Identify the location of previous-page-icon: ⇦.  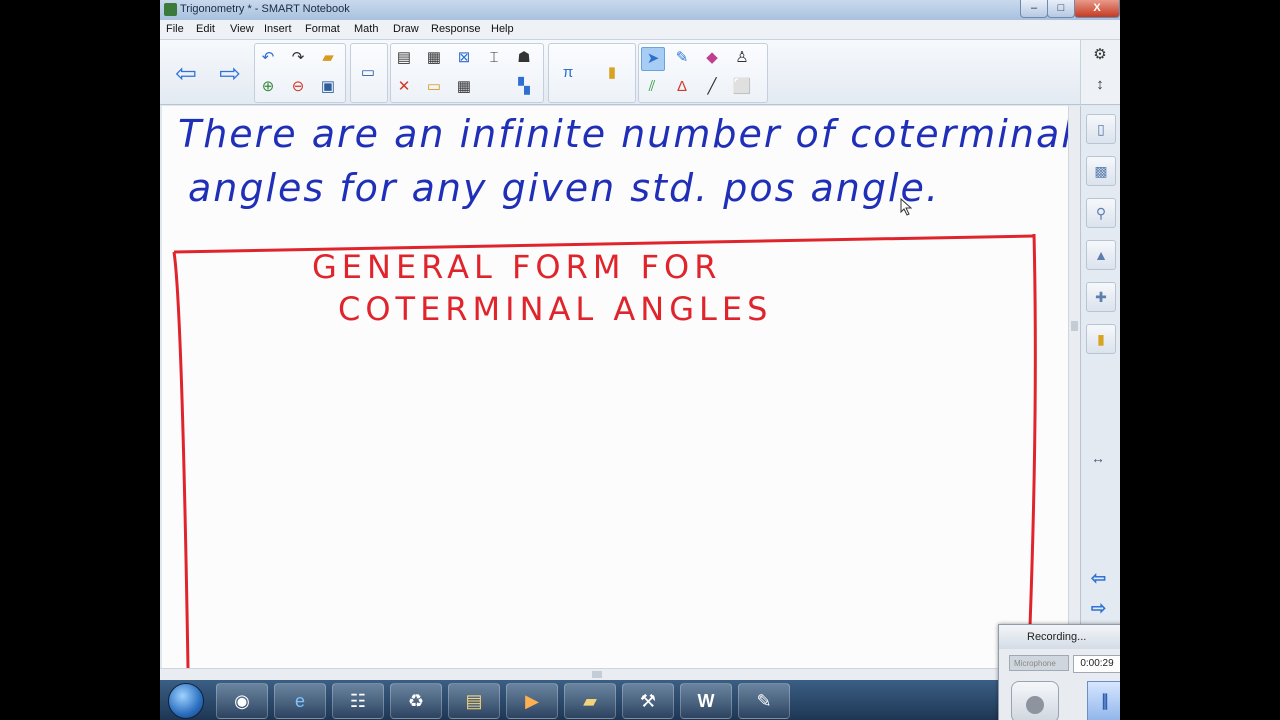
(186, 73).